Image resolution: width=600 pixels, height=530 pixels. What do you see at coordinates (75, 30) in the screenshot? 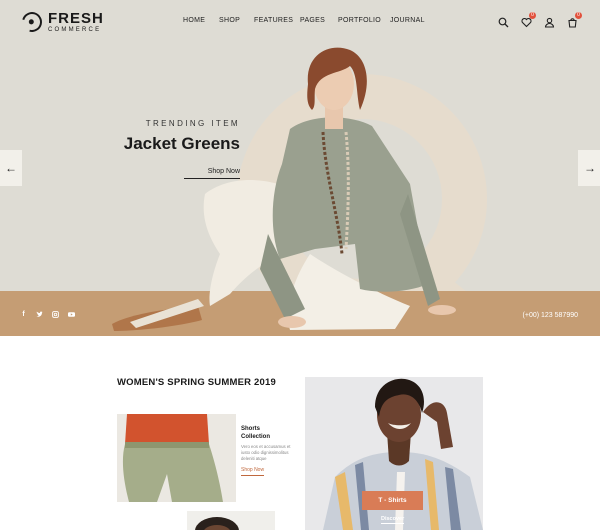
I see `brand-tagline: COMMERCE` at bounding box center [75, 30].